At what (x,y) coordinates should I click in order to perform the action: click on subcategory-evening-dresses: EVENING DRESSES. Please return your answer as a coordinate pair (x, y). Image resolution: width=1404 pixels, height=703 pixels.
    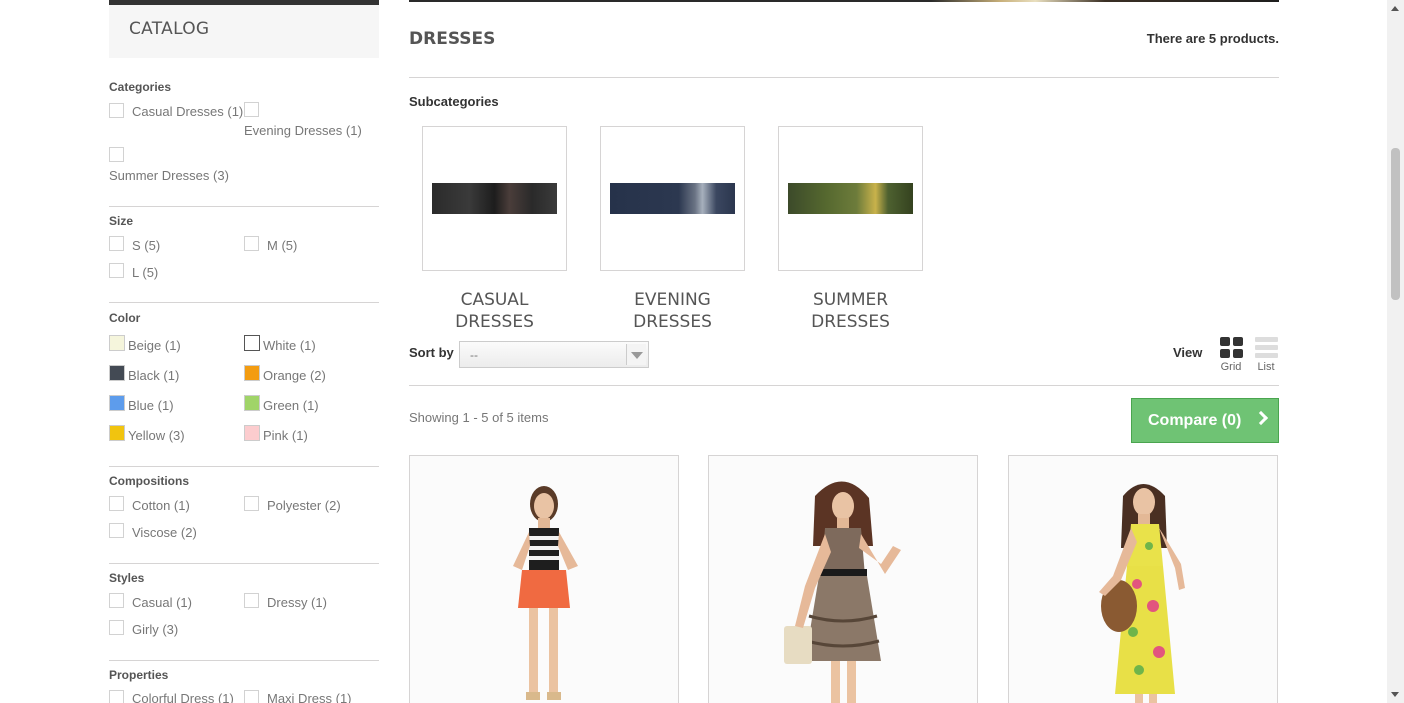
    Looking at the image, I should click on (672, 229).